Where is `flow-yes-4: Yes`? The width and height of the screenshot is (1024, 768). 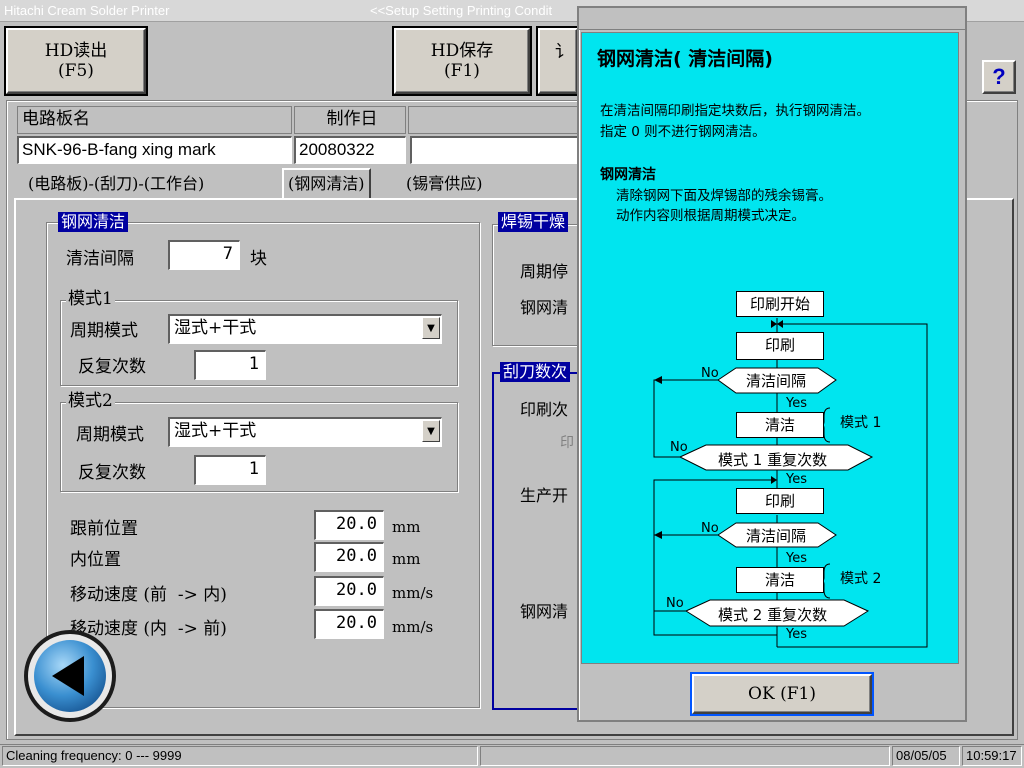
flow-yes-4: Yes is located at coordinates (796, 634).